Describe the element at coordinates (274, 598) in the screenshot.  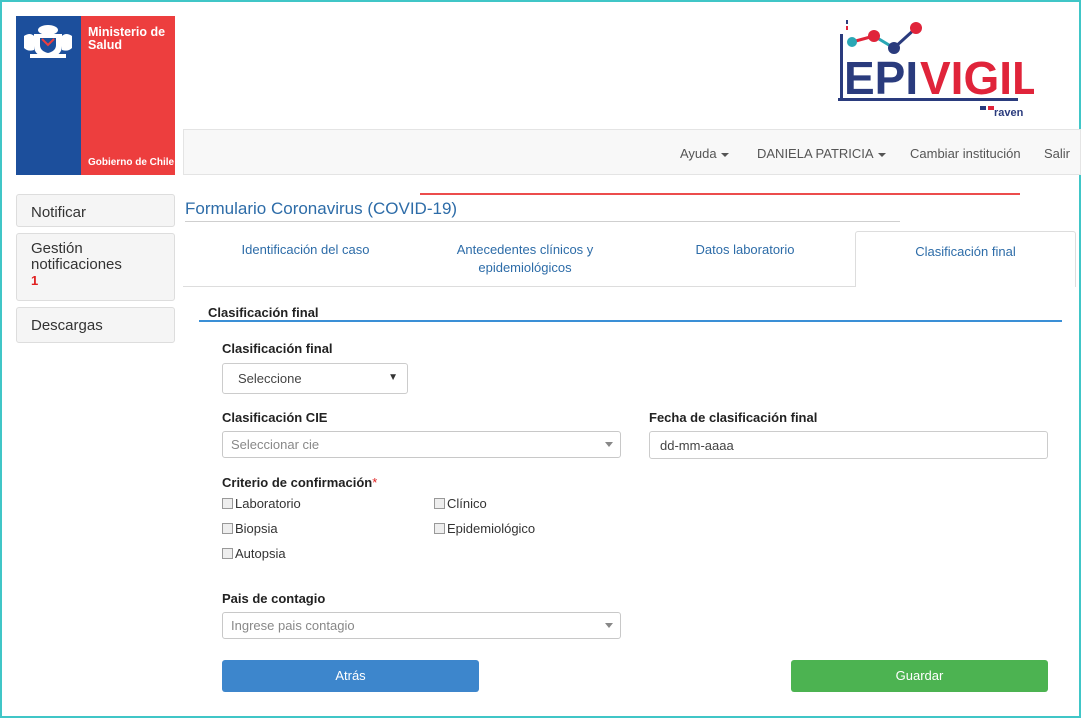
I see `country-label: Pais de contagio` at that location.